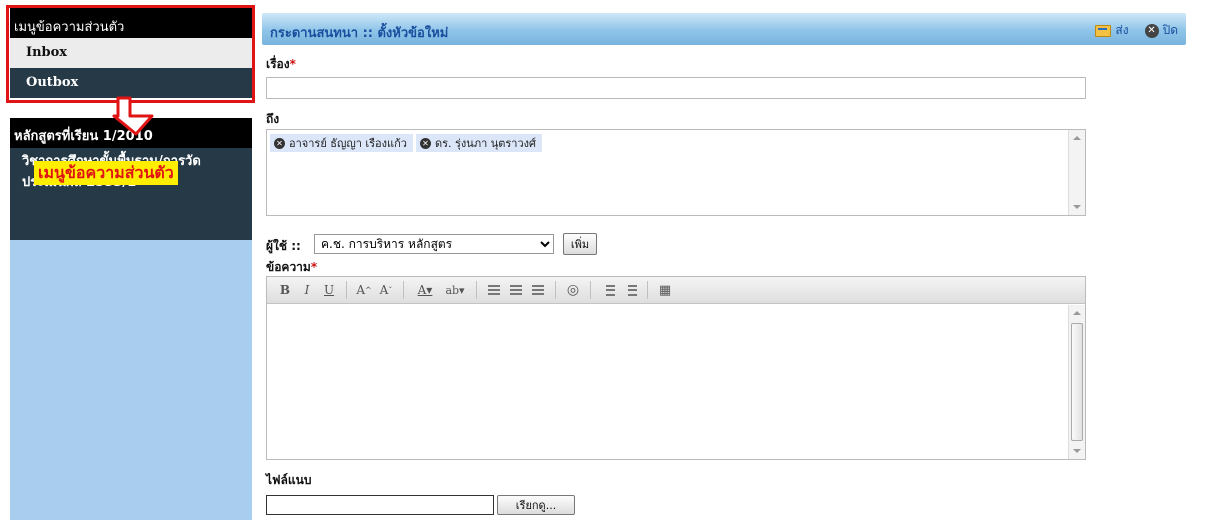  I want to click on attachment-label: ไฟล์แนบ, so click(289, 480).